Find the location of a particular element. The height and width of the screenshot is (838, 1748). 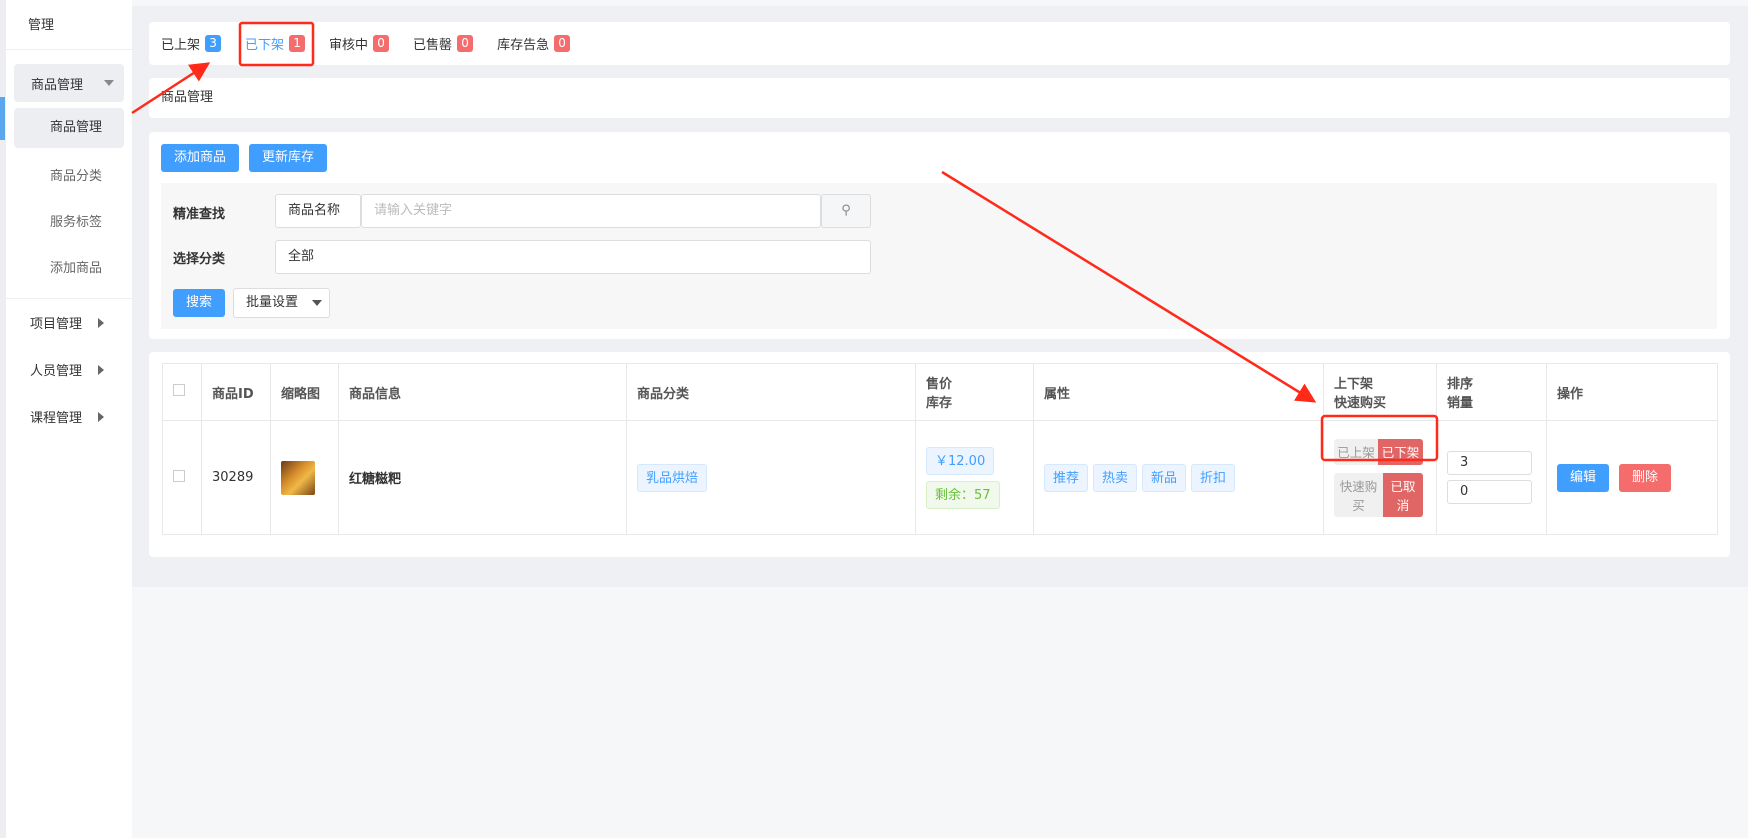

sidebar-item-goods-manage: 商品管理 is located at coordinates (69, 128).